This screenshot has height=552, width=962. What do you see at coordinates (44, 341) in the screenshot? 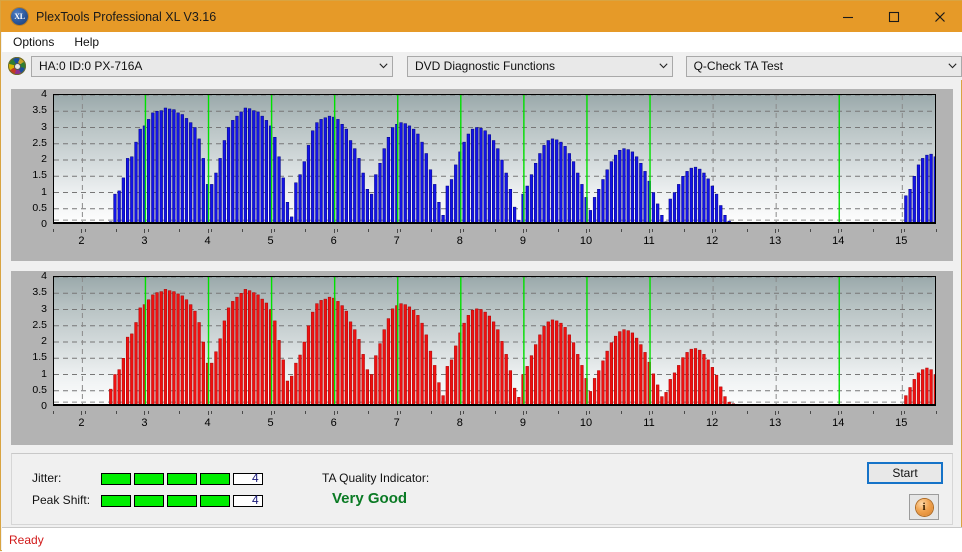
I see `y-tick-label: 2` at bounding box center [44, 341].